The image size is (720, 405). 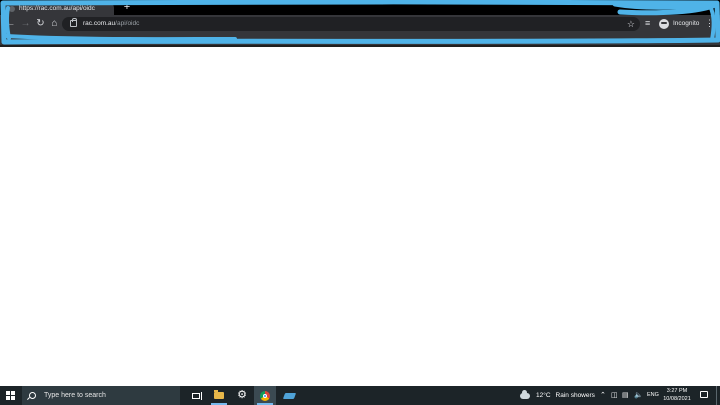 I want to click on action-center-button, so click(x=704, y=395).